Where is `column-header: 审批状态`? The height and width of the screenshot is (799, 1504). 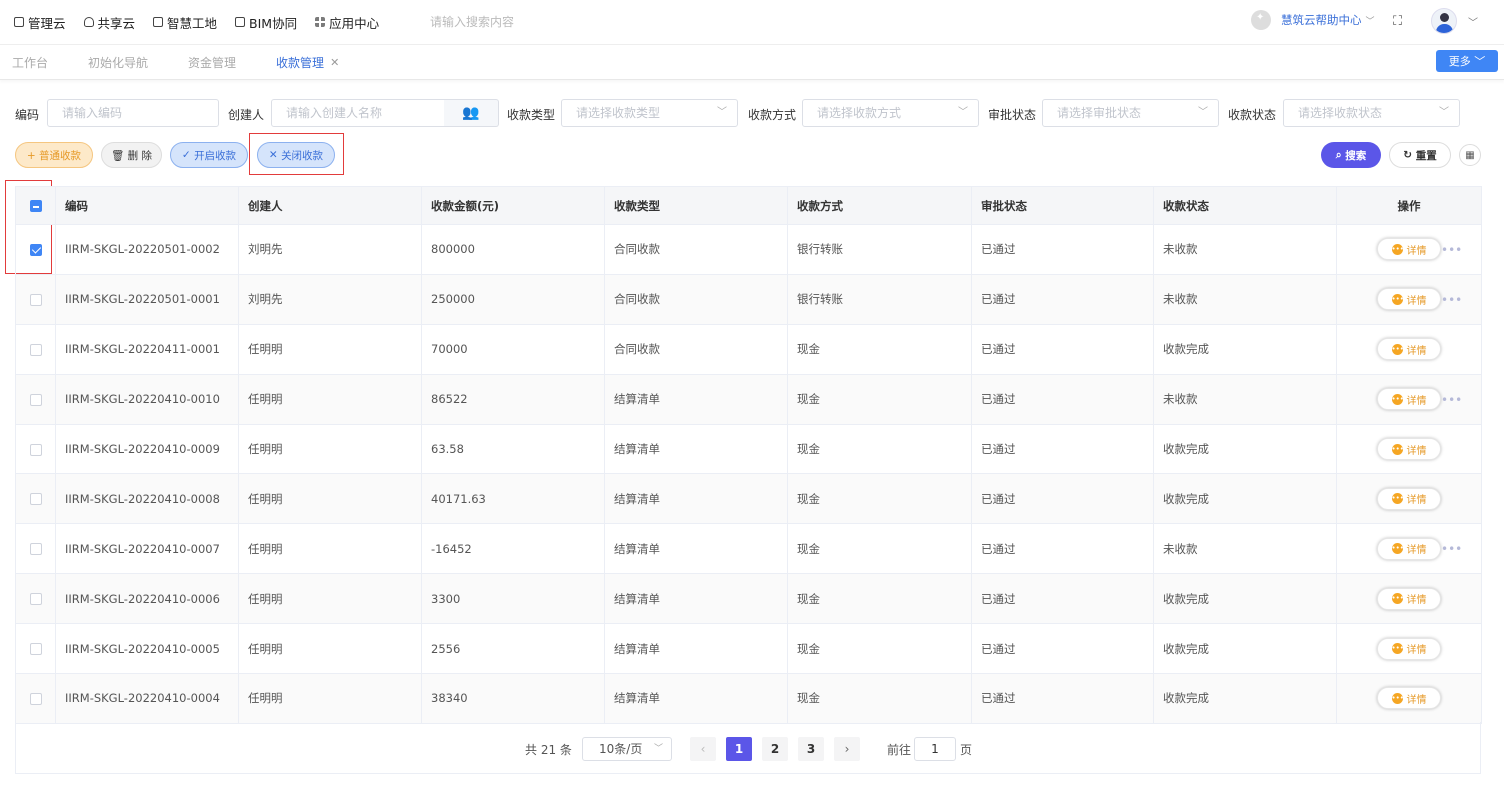
column-header: 审批状态 is located at coordinates (1062, 205).